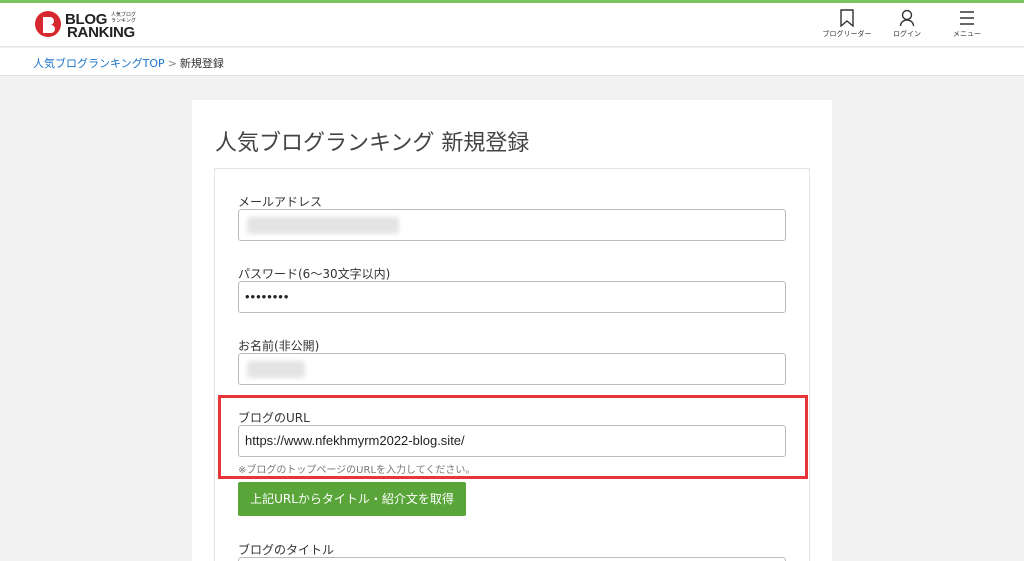 Image resolution: width=1024 pixels, height=561 pixels. What do you see at coordinates (513, 437) in the screenshot?
I see `url-highlight-box` at bounding box center [513, 437].